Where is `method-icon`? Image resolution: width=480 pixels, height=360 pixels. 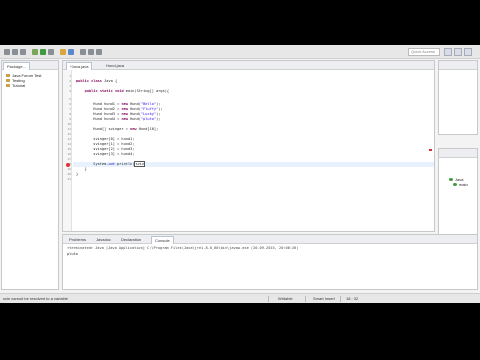 method-icon is located at coordinates (455, 185).